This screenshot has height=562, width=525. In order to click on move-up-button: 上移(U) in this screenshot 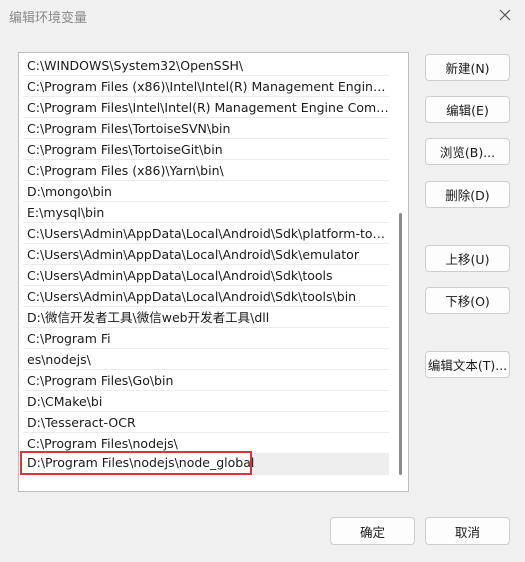, I will do `click(467, 258)`.